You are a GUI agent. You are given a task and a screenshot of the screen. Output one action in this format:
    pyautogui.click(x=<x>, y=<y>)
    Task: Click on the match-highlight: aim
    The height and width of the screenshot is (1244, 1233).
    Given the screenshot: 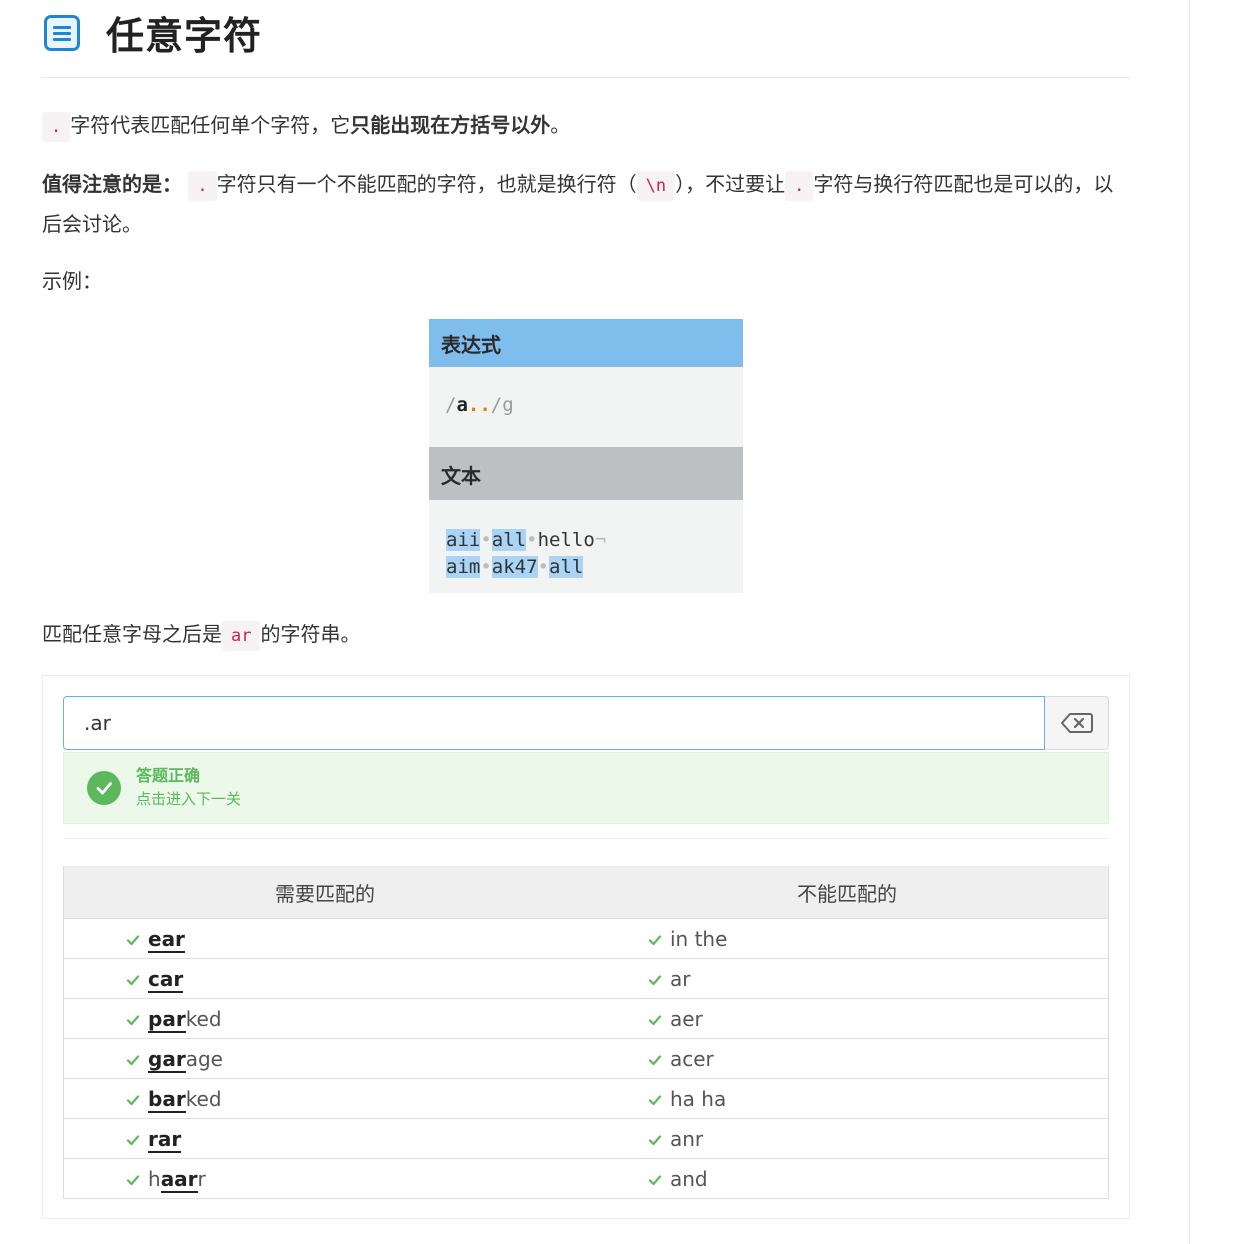 What is the action you would take?
    pyautogui.click(x=463, y=567)
    